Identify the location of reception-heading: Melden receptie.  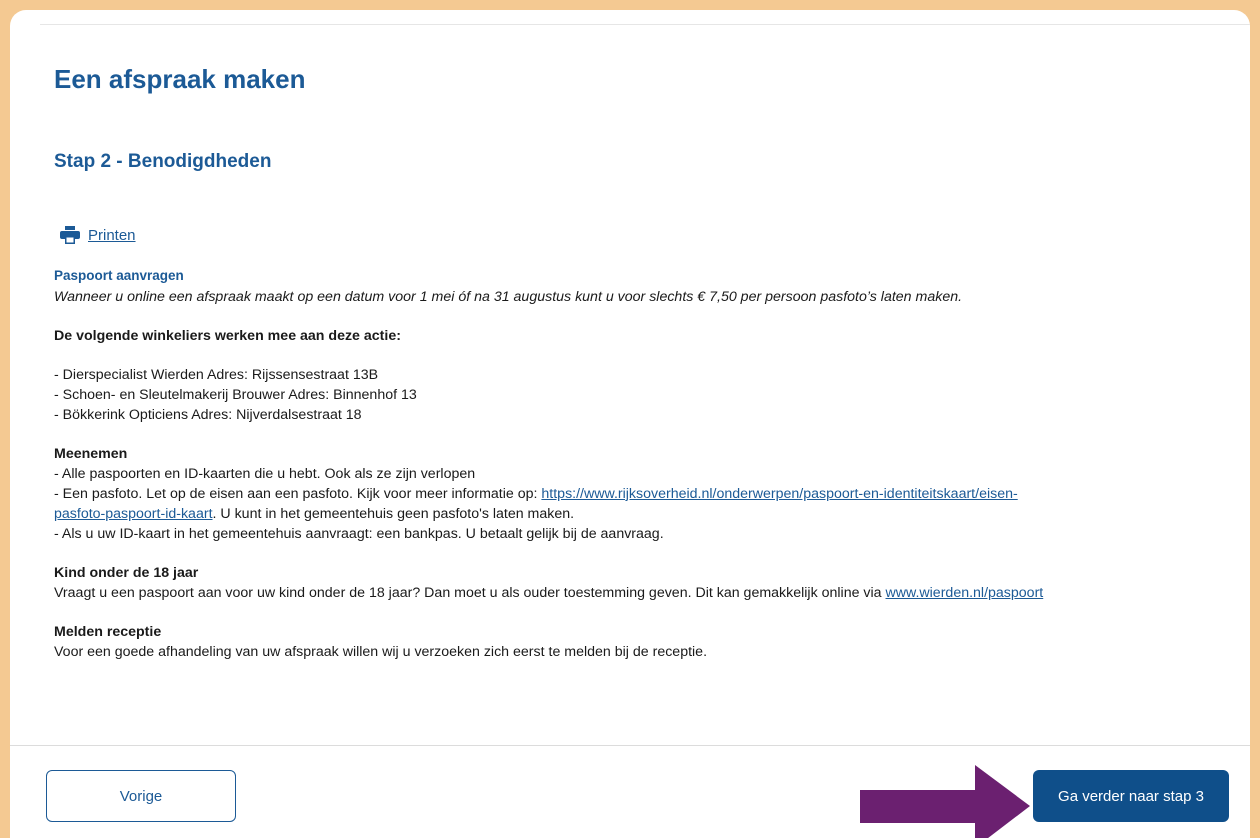
(108, 632).